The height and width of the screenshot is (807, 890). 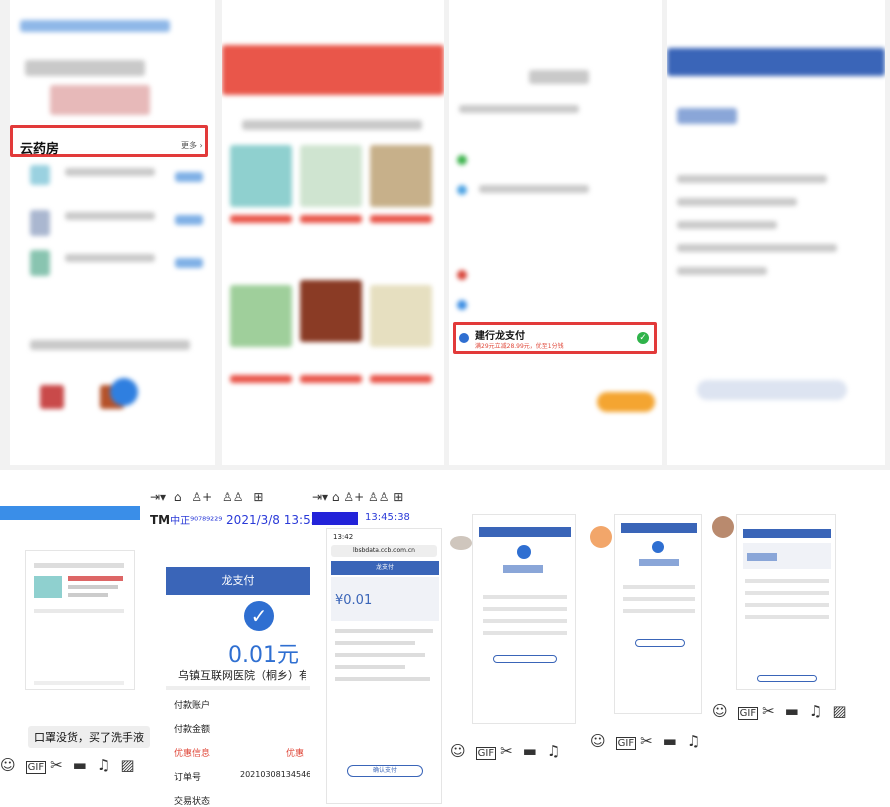 What do you see at coordinates (70, 513) in the screenshot?
I see `chat-header-bar` at bounding box center [70, 513].